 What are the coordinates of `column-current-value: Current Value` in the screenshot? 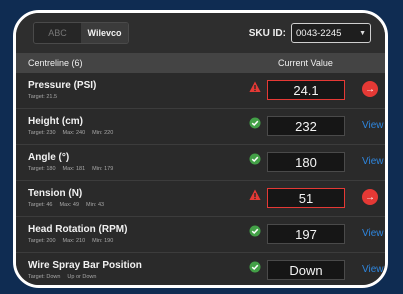 It's located at (305, 63).